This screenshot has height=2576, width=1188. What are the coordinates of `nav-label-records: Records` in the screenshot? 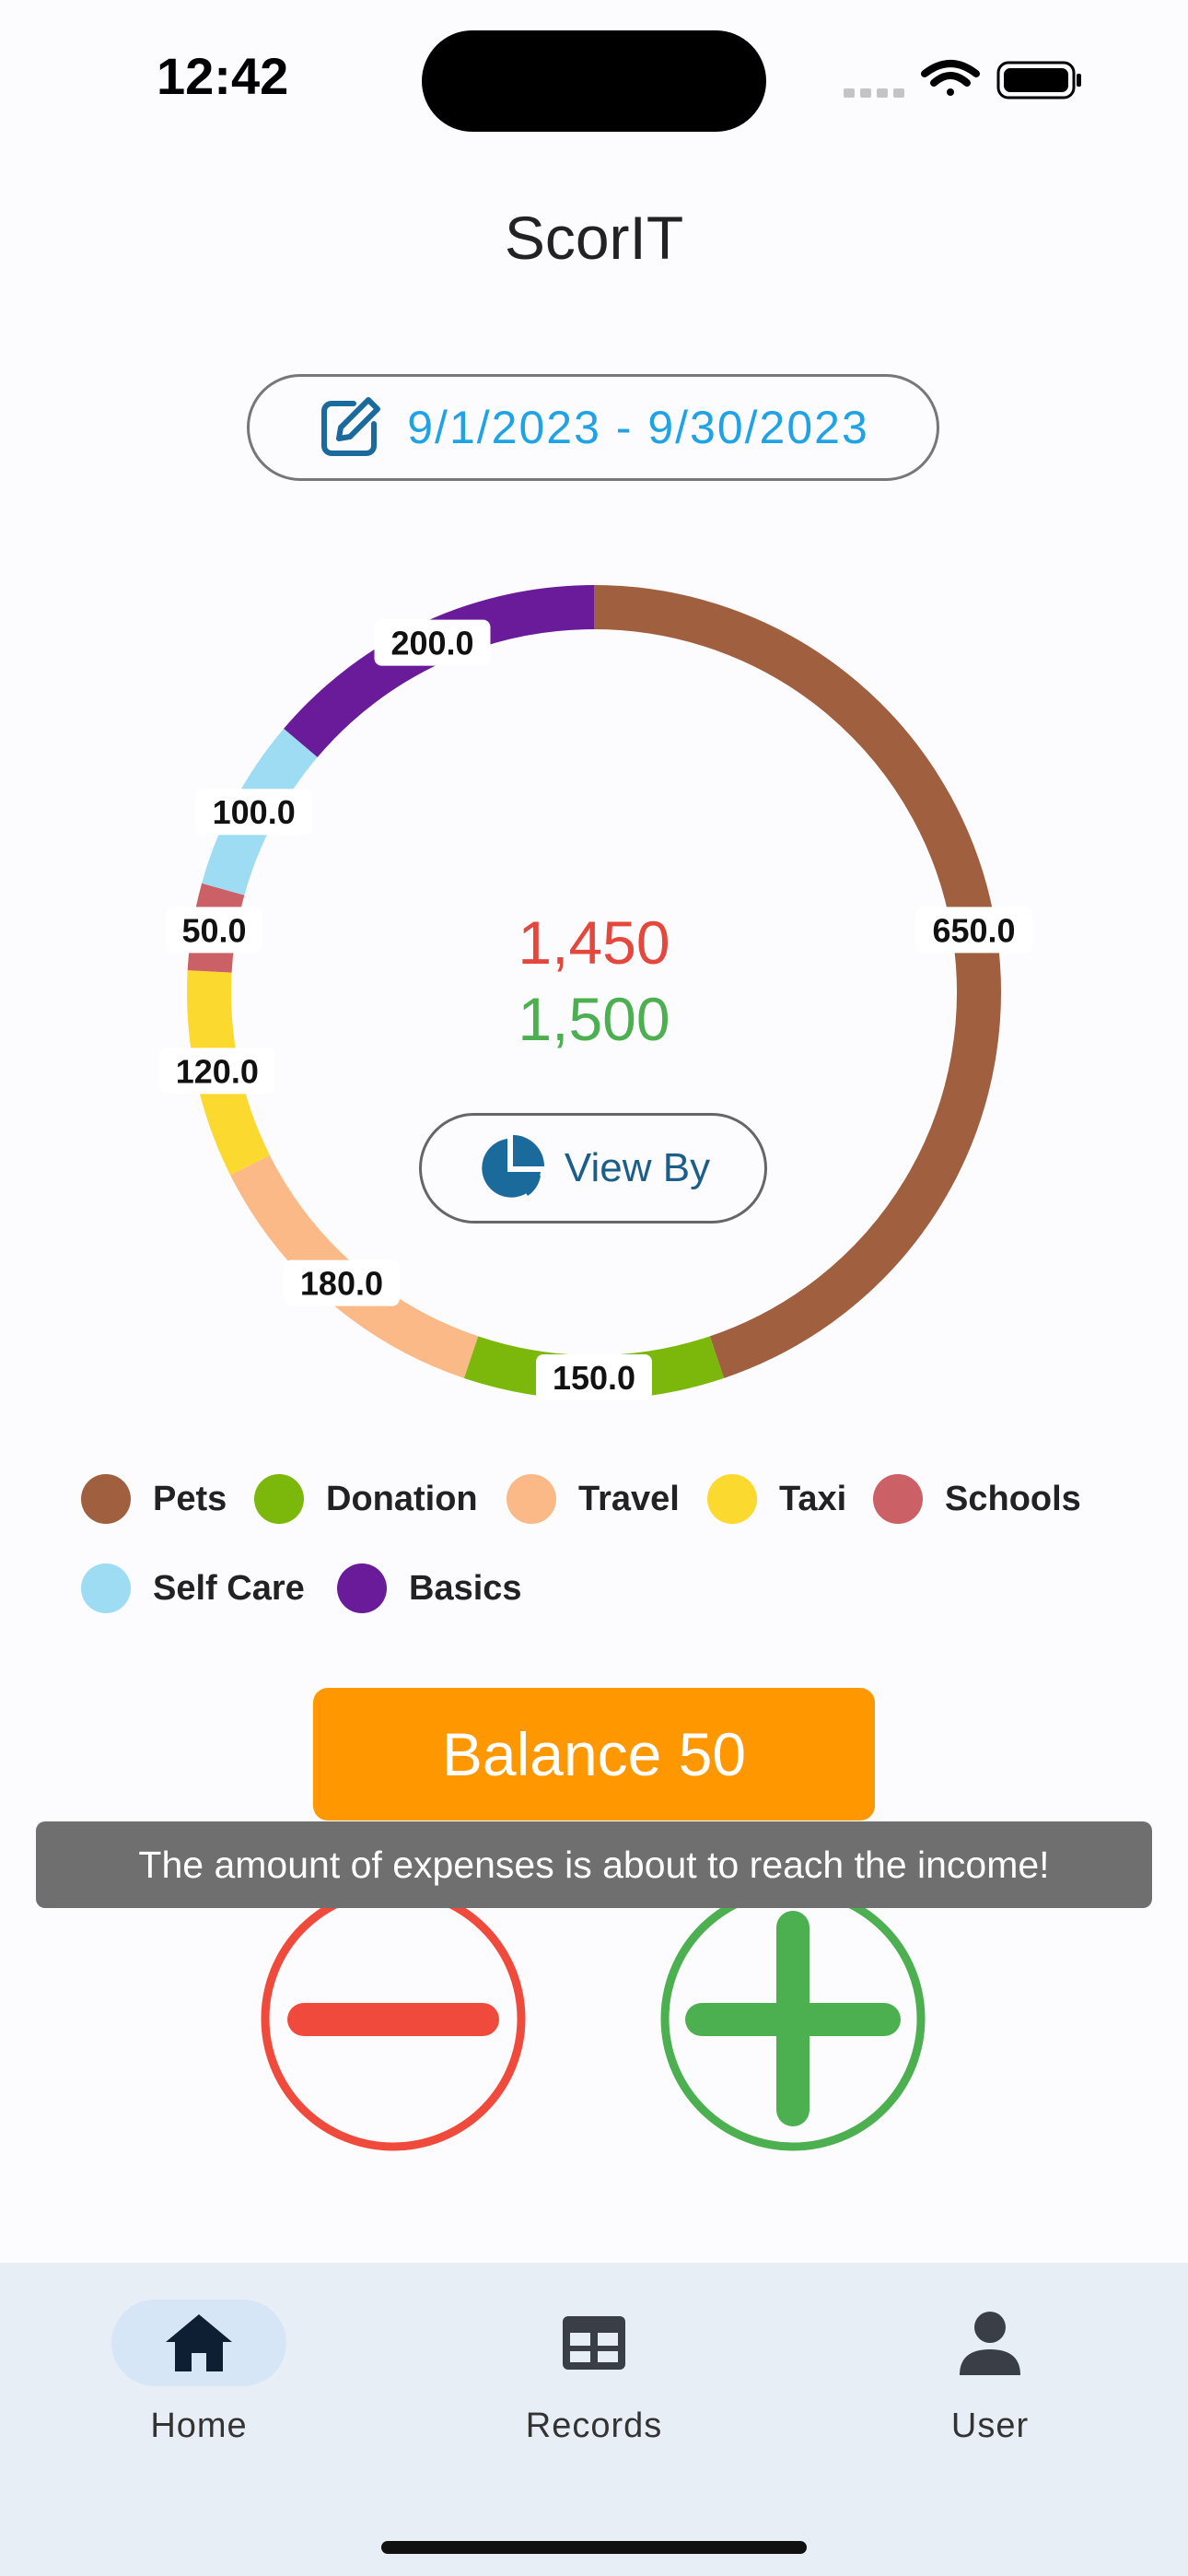 It's located at (594, 2425).